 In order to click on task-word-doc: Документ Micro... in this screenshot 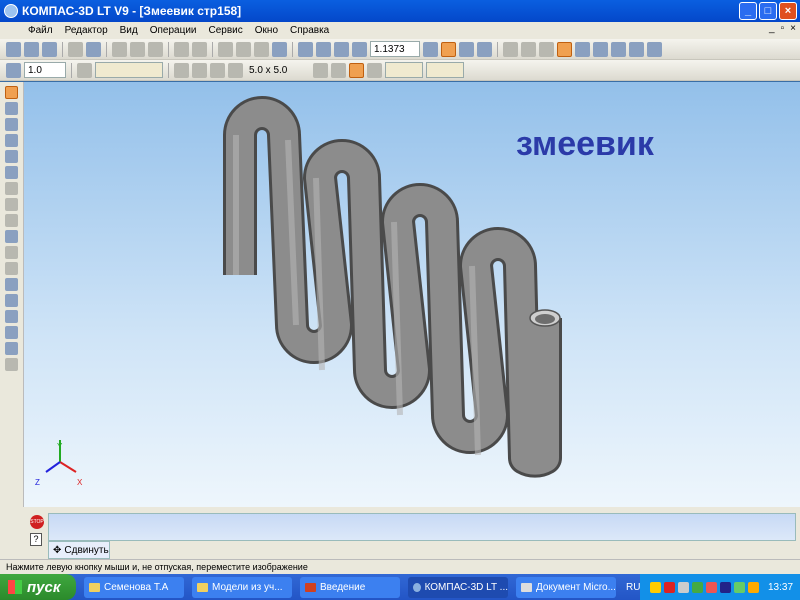, I will do `click(566, 587)`.